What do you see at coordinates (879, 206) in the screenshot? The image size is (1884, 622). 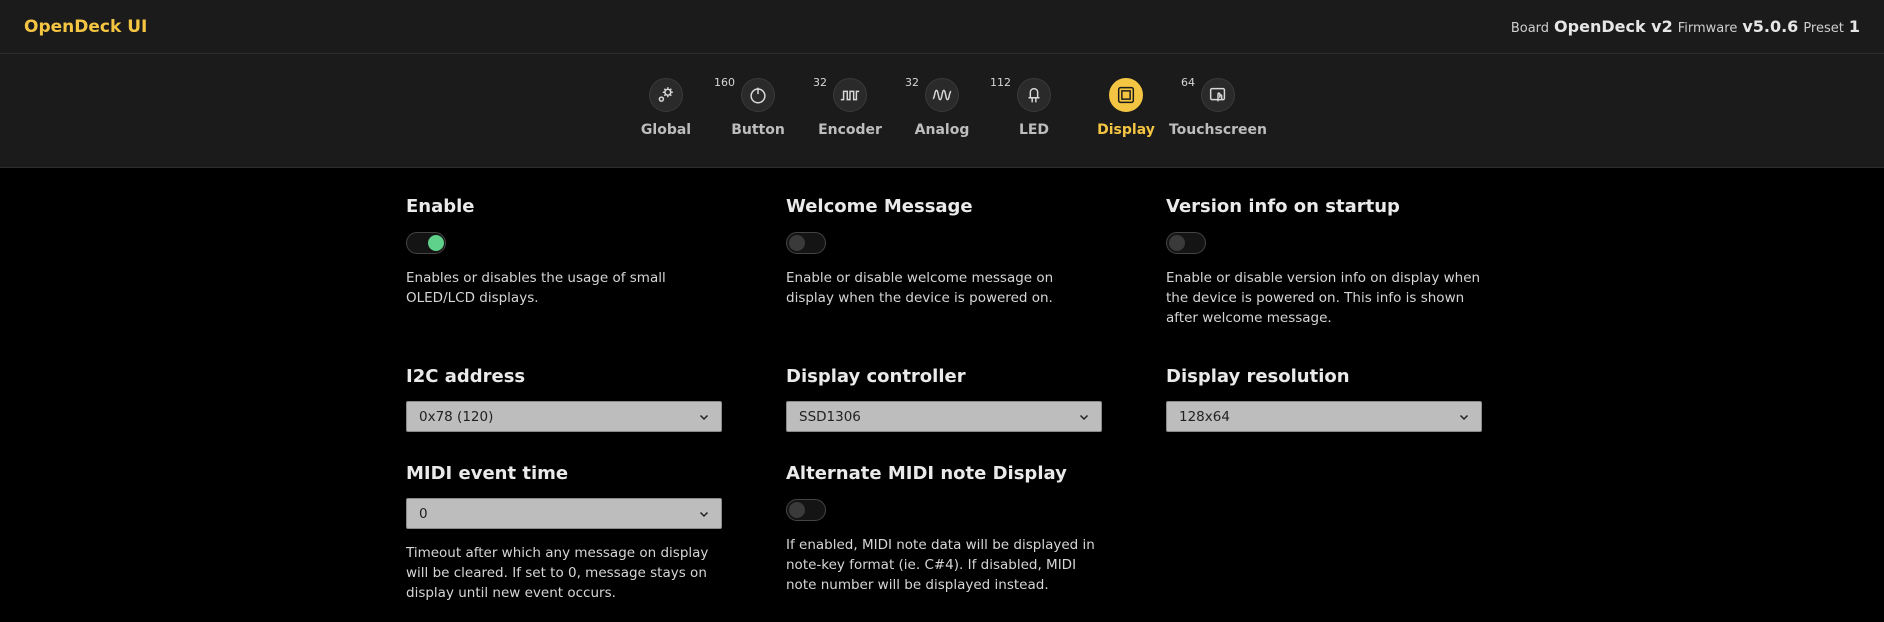 I see `setting-title: Welcome Message` at bounding box center [879, 206].